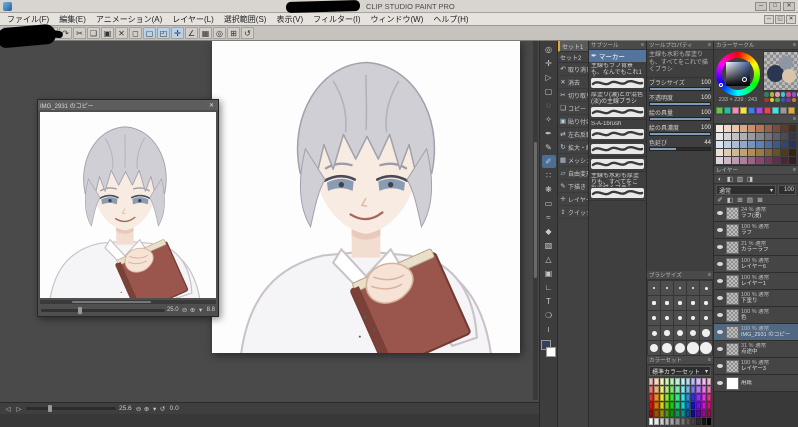 The width and height of the screenshot is (798, 427). What do you see at coordinates (787, 190) in the screenshot?
I see `layer-opacity-field: 100` at bounding box center [787, 190].